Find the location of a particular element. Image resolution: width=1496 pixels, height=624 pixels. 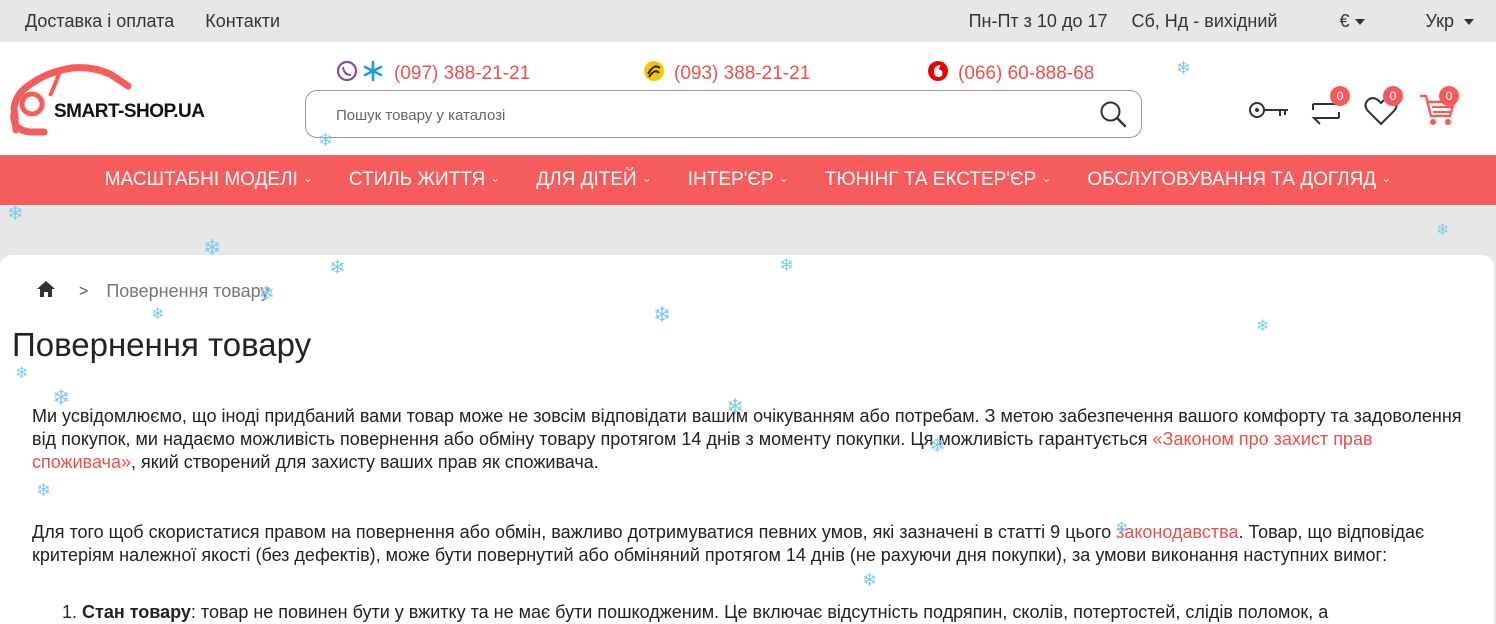

nav-item-scale-models: МАСШТАБНІ МОДЕЛІ ⌄ is located at coordinates (209, 180).